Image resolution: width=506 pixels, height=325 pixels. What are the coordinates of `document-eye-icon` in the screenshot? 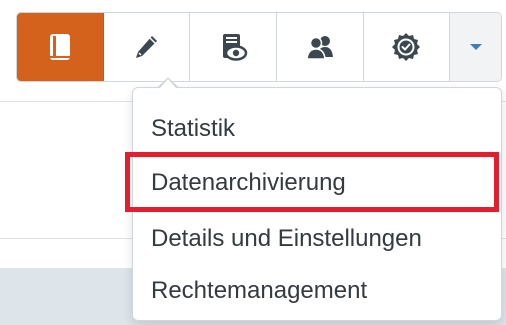 It's located at (235, 47).